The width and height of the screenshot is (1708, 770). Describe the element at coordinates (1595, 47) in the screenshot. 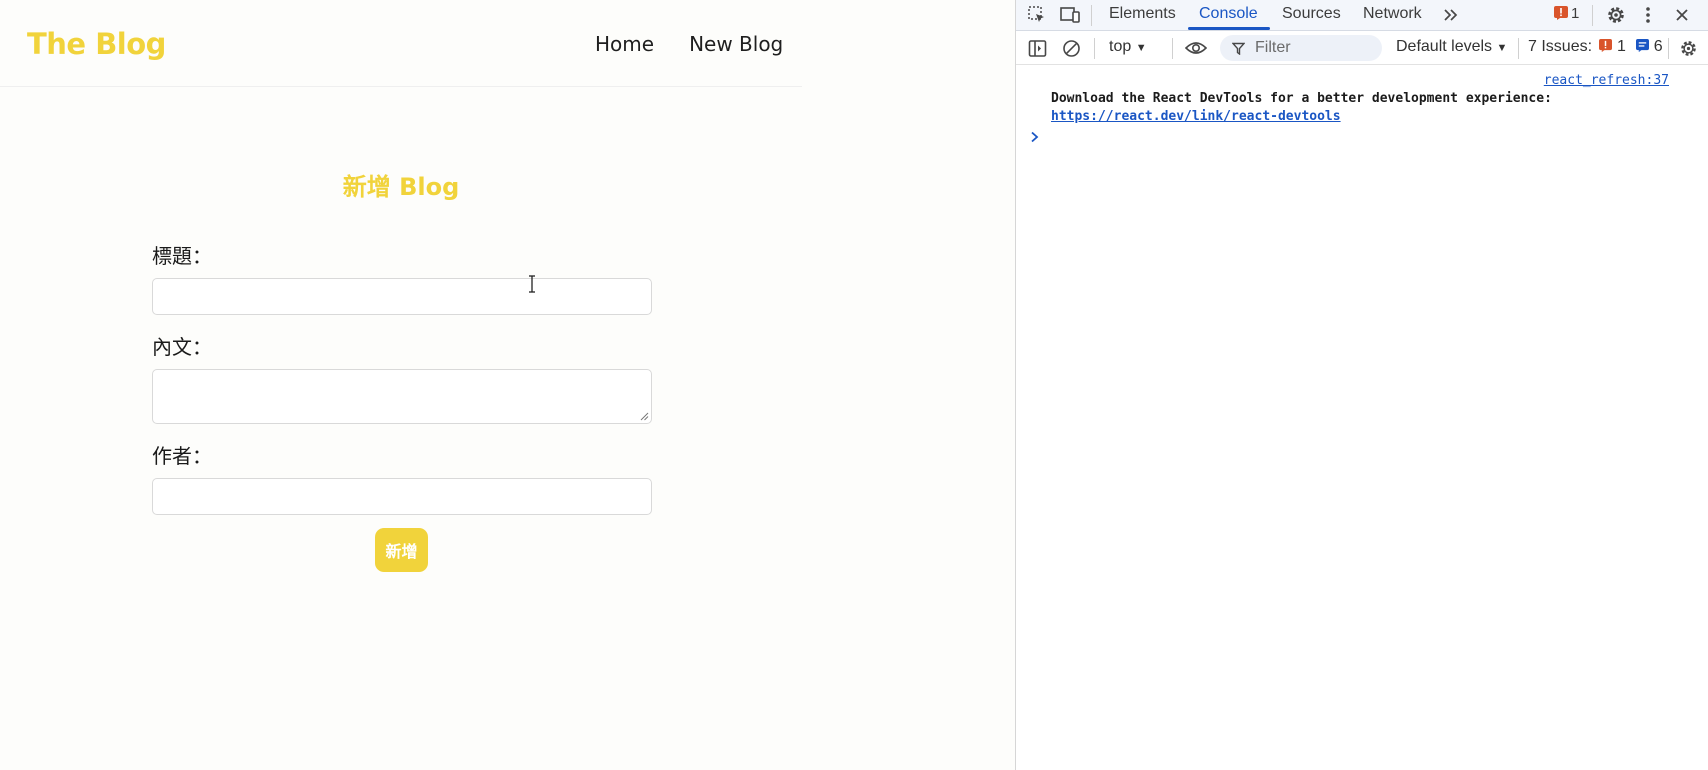

I see `issues-counter: 7 Issues: 1 6` at that location.